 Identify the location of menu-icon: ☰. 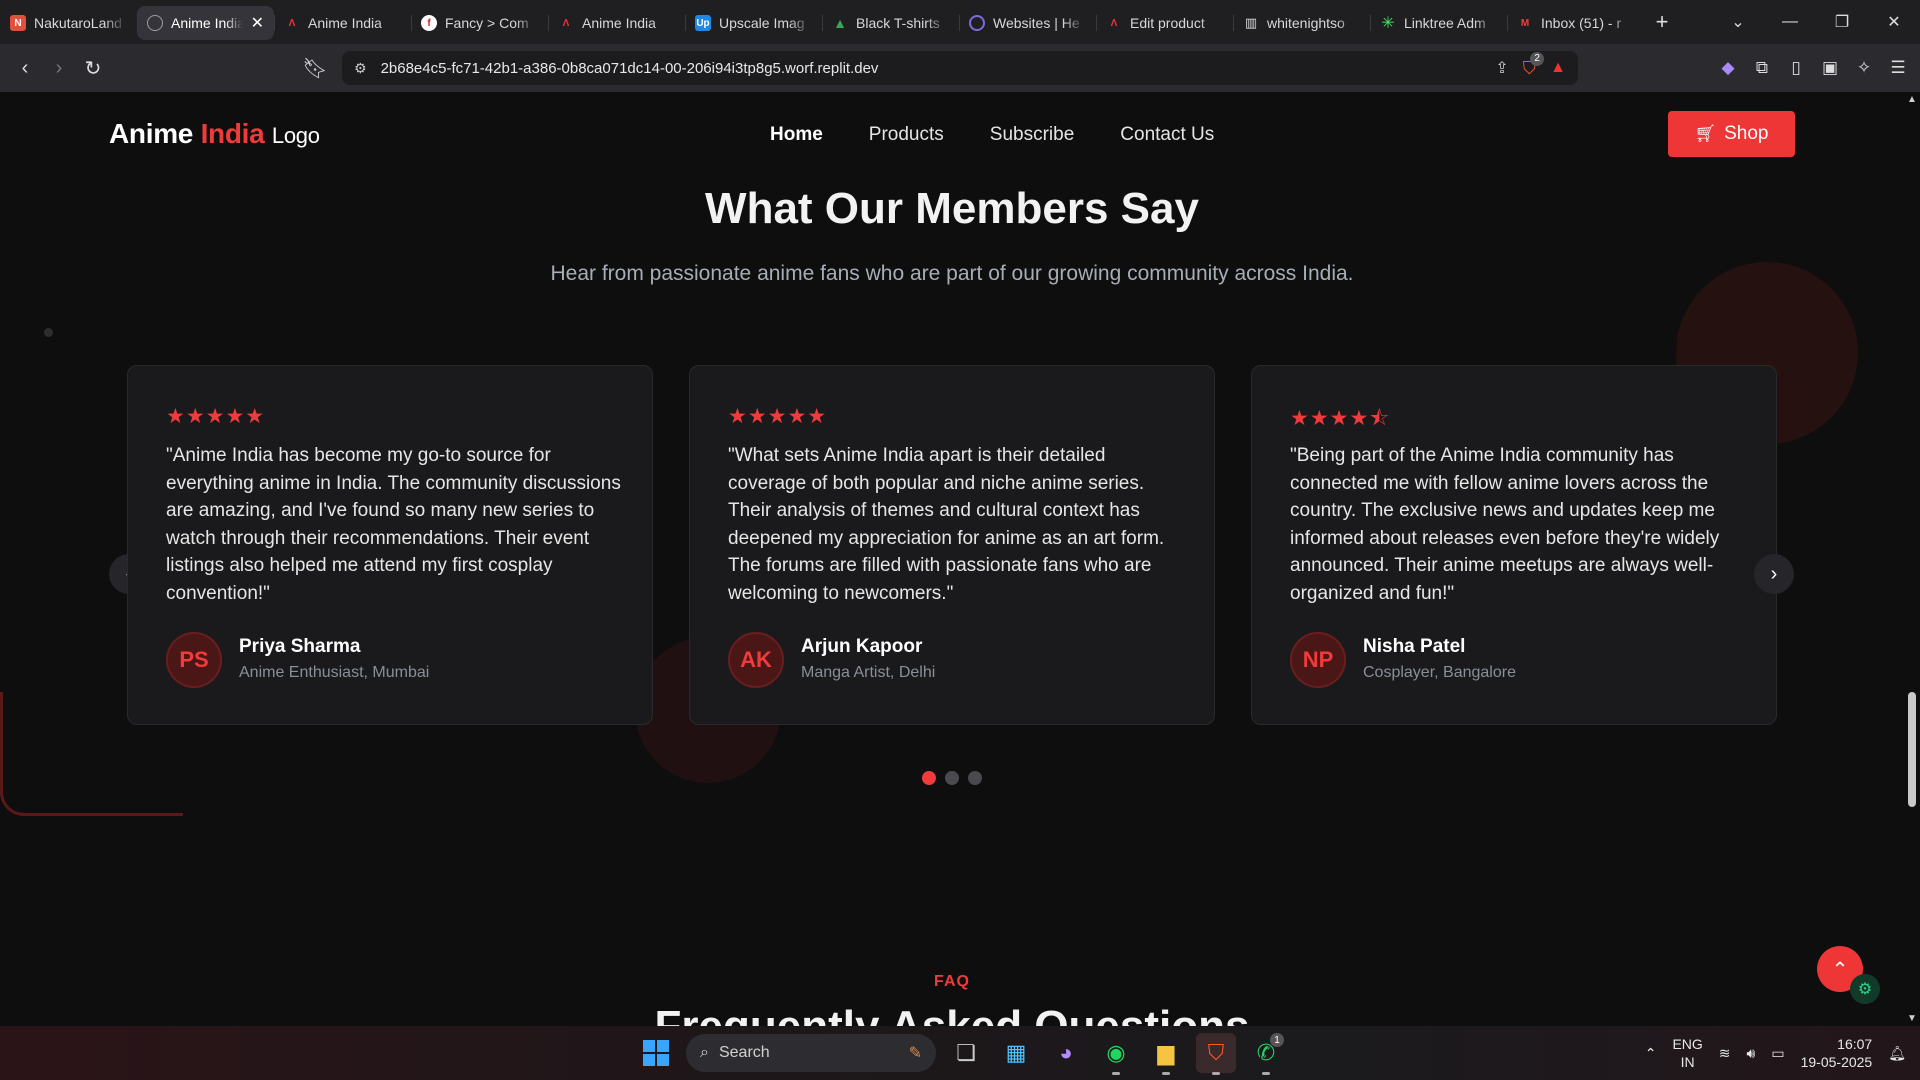
(1898, 68).